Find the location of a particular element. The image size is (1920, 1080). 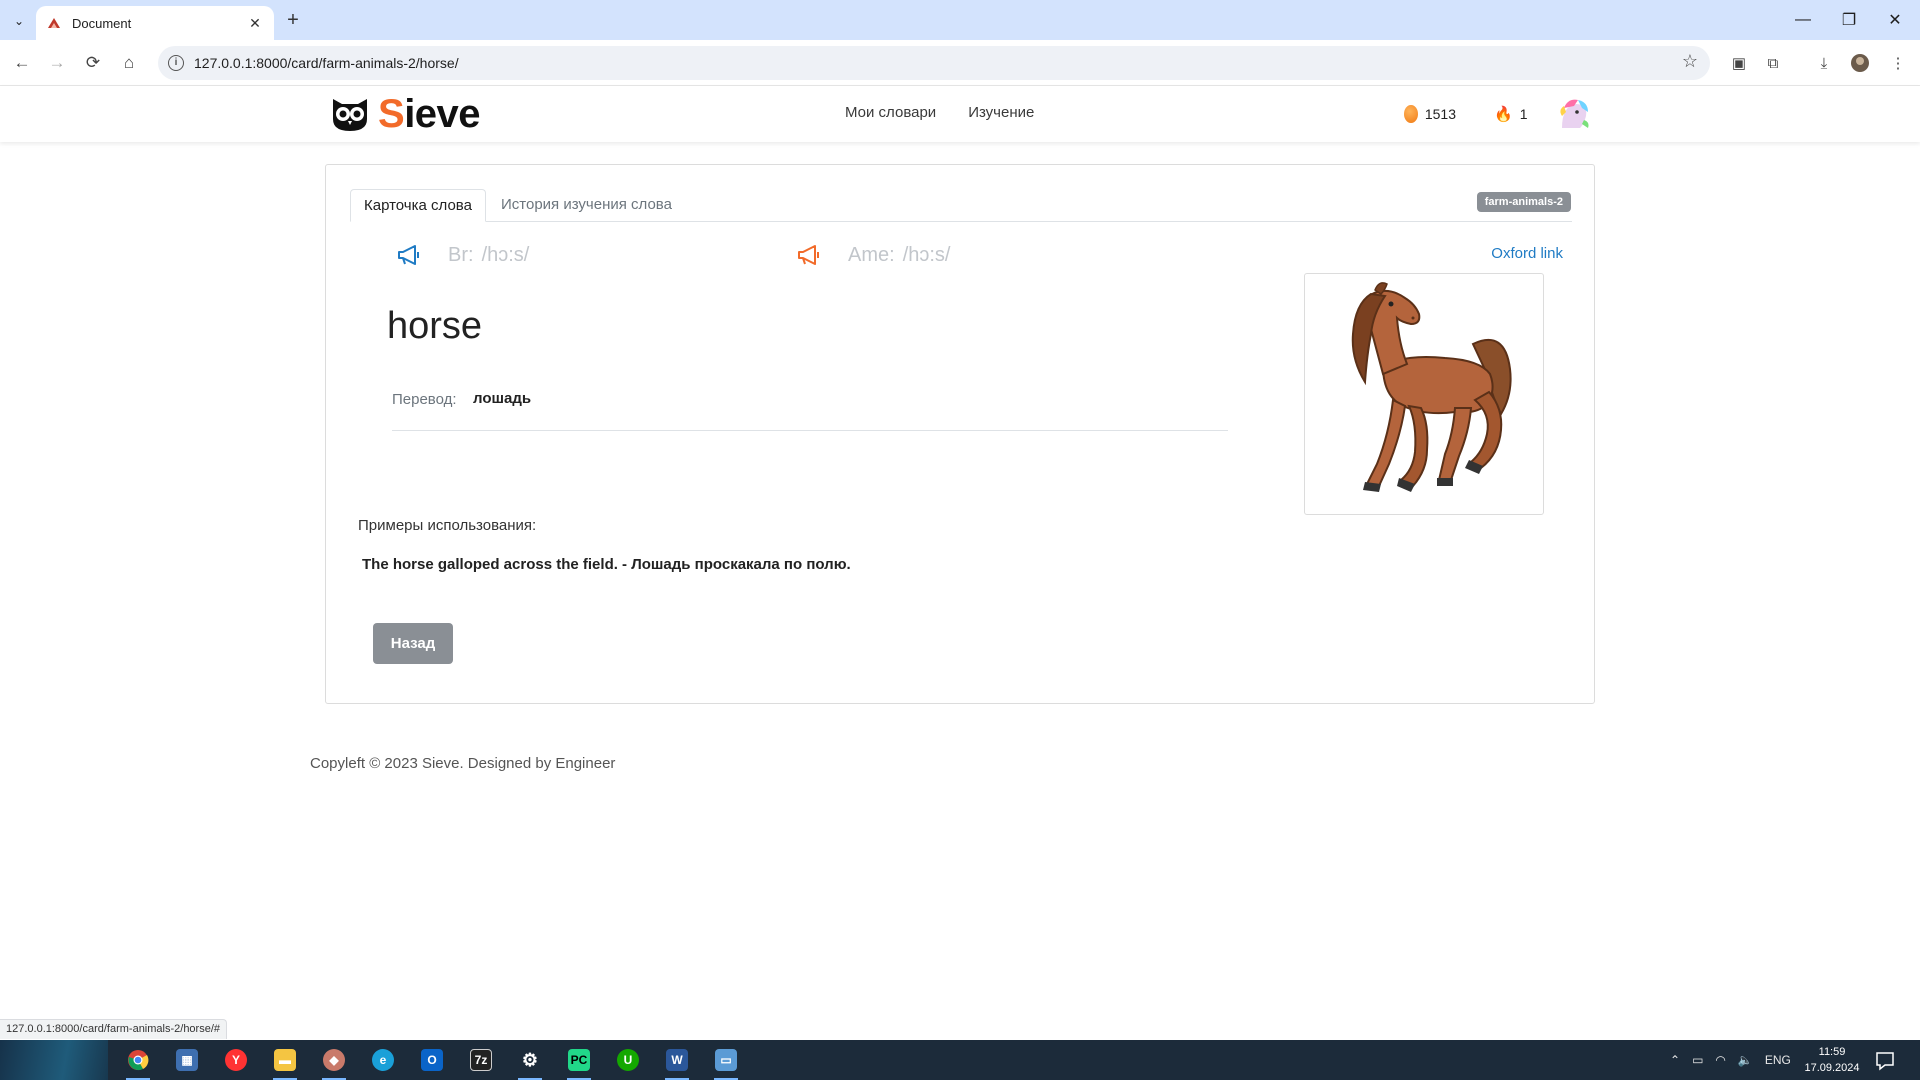

coins-counter: 1513 is located at coordinates (1430, 114).